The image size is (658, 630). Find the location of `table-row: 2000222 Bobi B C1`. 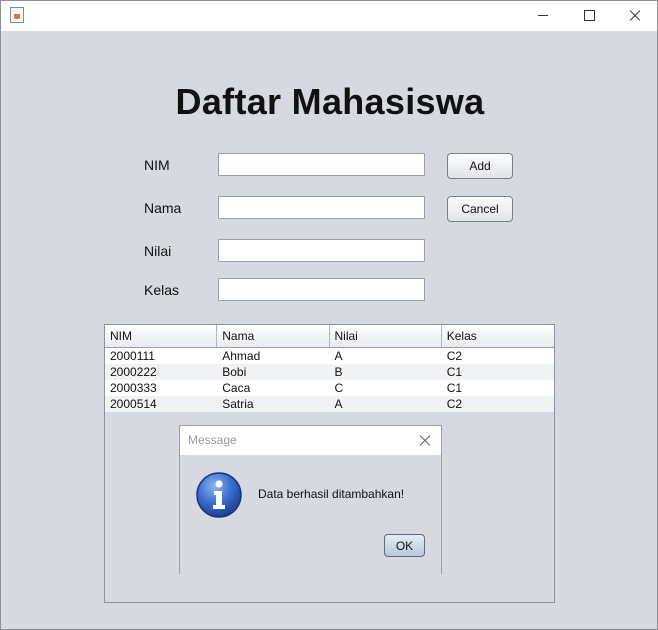

table-row: 2000222 Bobi B C1 is located at coordinates (329, 372).